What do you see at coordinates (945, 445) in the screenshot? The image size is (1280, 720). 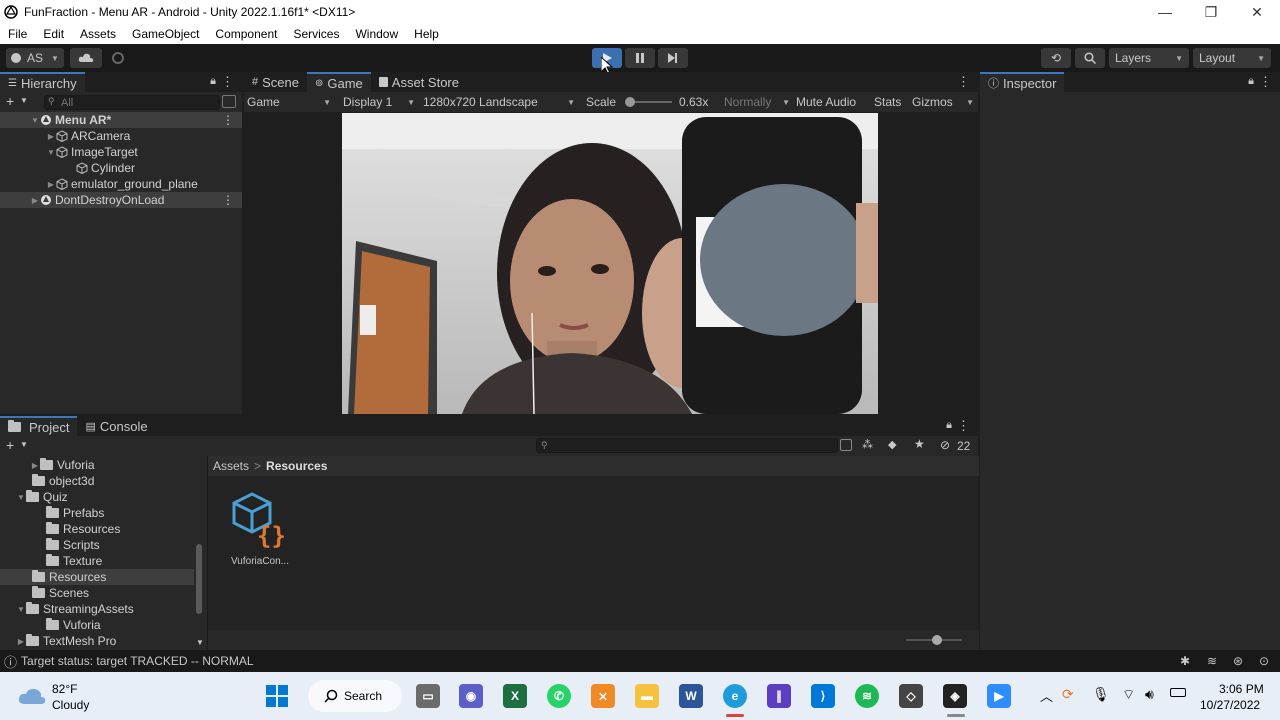 I see `hidden-eye-icon: ⊘` at bounding box center [945, 445].